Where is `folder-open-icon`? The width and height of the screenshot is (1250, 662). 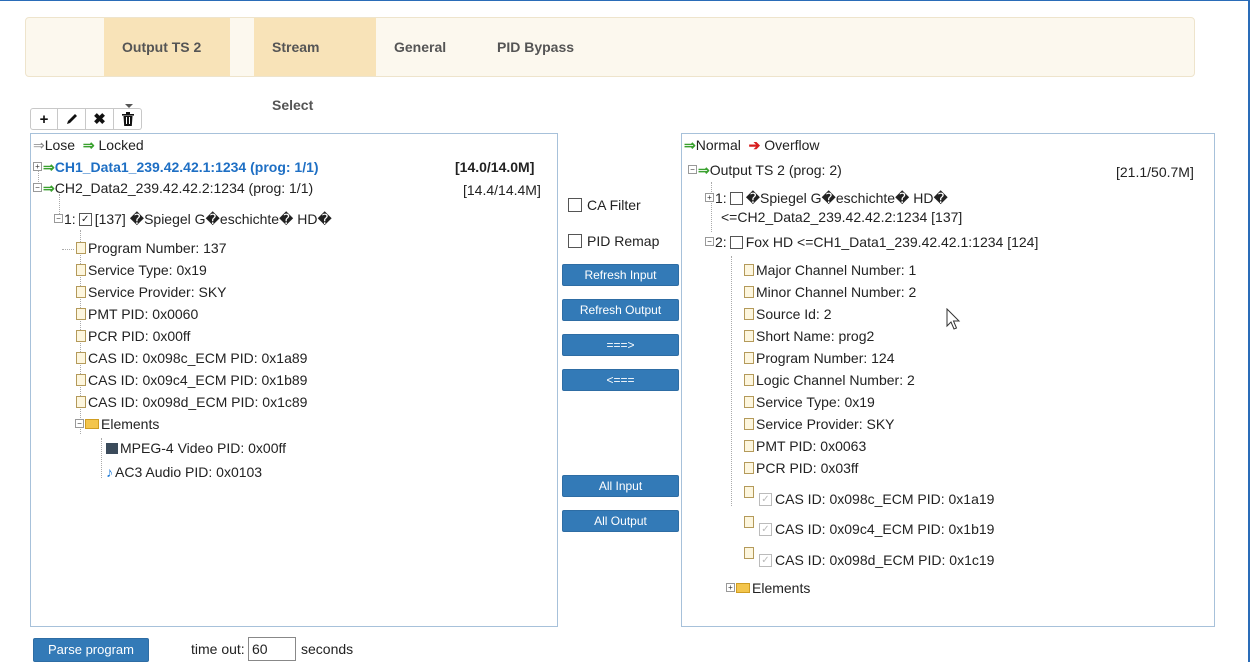
folder-open-icon is located at coordinates (92, 424).